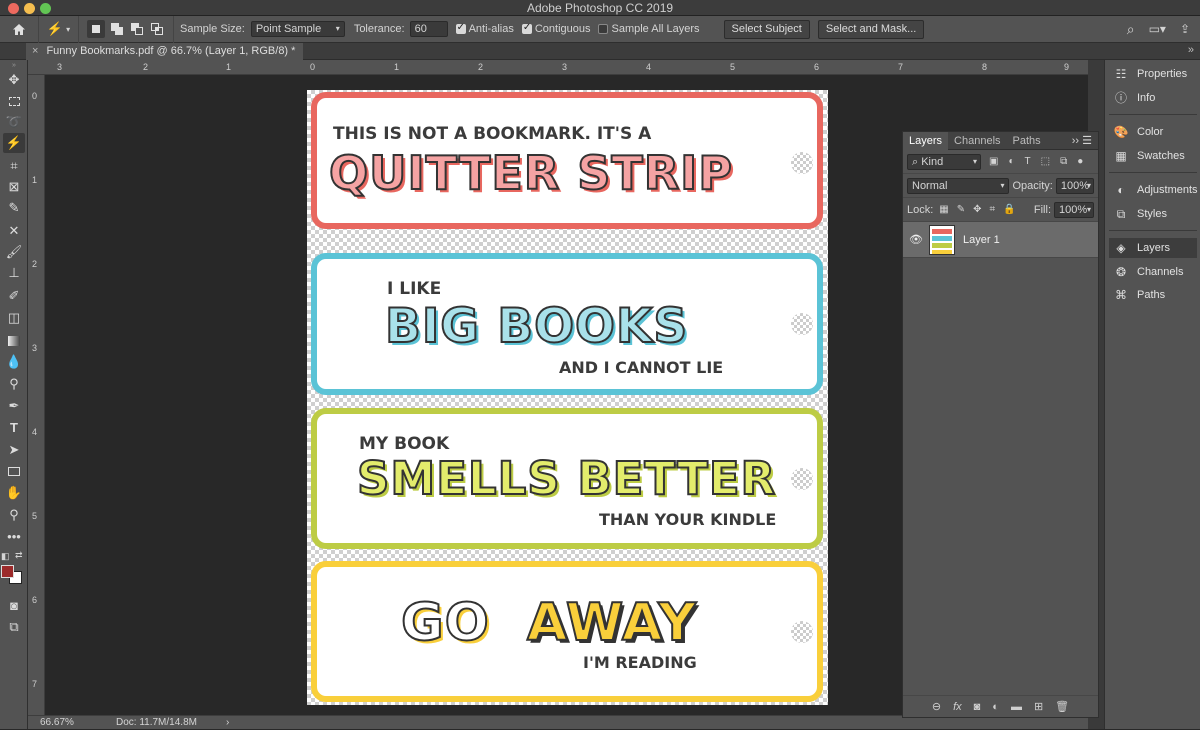 This screenshot has height=730, width=1200. I want to click on dock-adjustments: ◐ Adjustments, so click(1155, 190).